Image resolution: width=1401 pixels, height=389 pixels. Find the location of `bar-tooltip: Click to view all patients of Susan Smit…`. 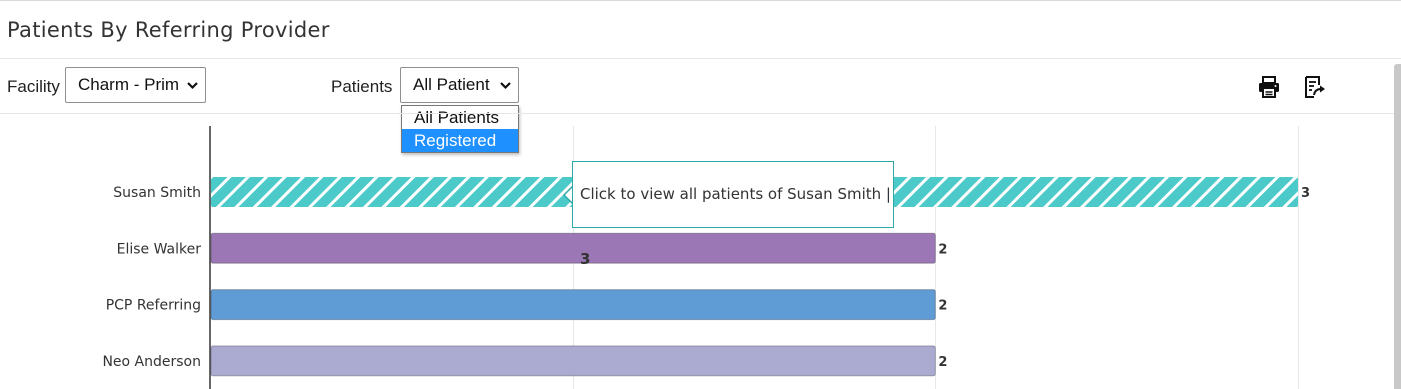

bar-tooltip: Click to view all patients of Susan Smit… is located at coordinates (733, 214).